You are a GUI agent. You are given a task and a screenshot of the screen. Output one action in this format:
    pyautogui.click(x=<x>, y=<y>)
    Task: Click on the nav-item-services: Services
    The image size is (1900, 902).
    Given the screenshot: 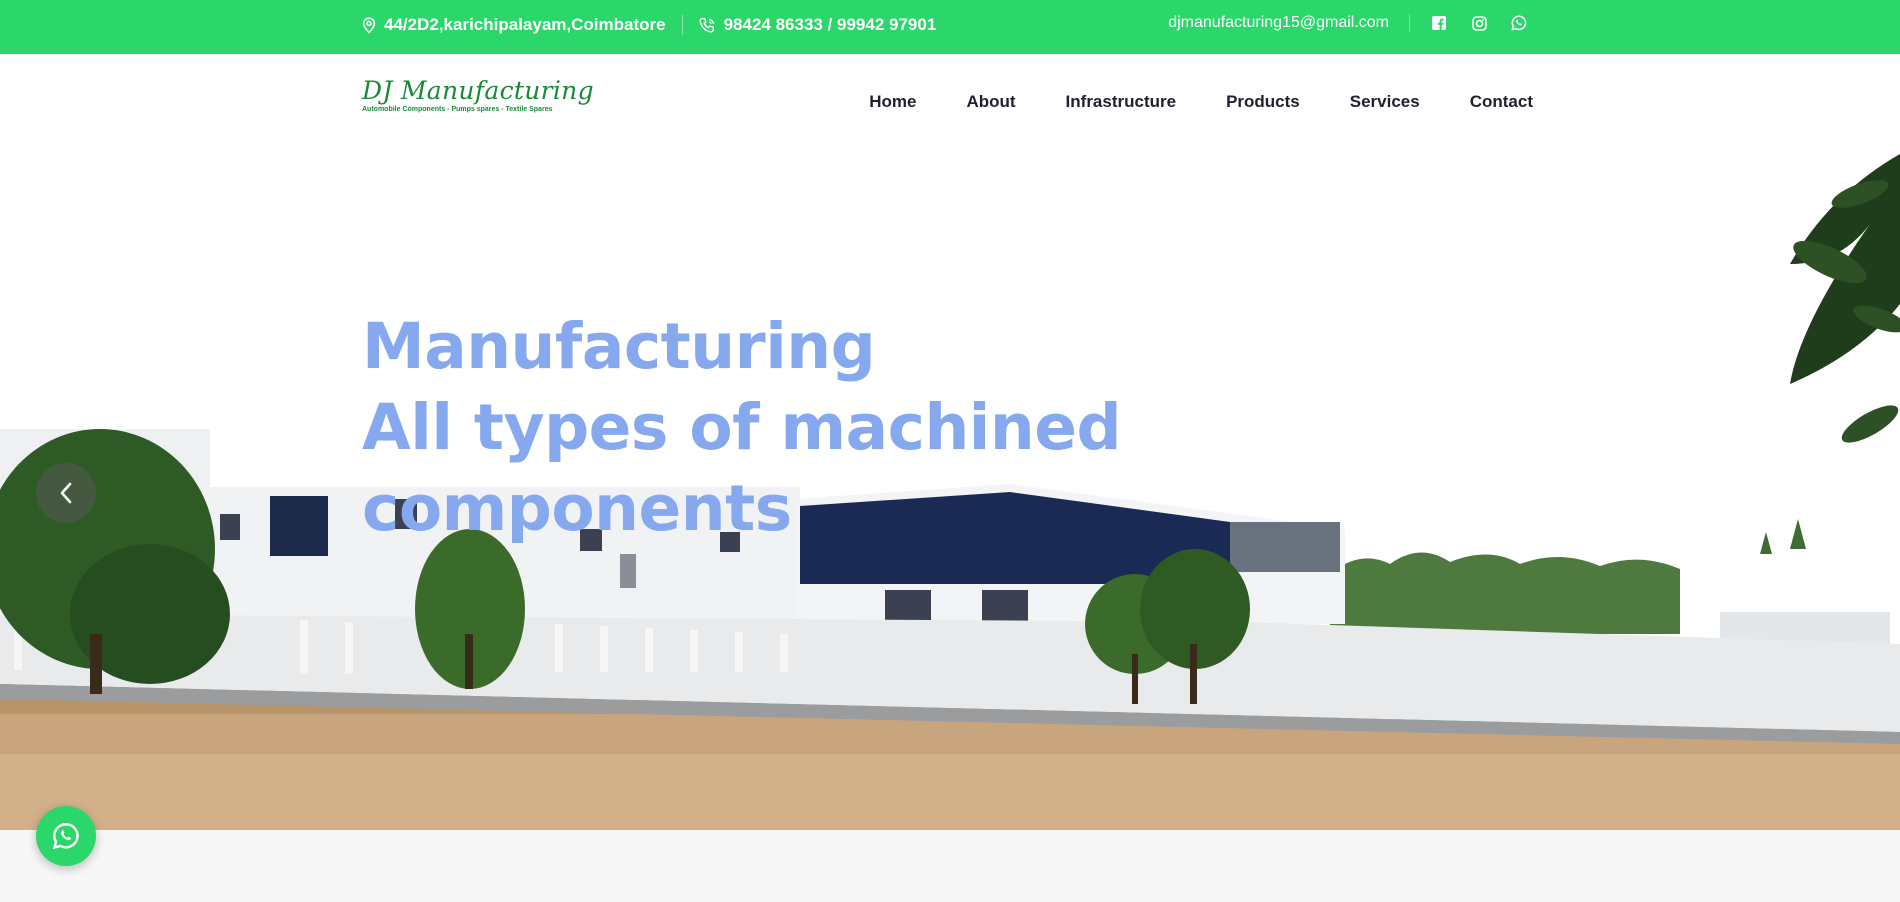 What is the action you would take?
    pyautogui.click(x=1385, y=102)
    